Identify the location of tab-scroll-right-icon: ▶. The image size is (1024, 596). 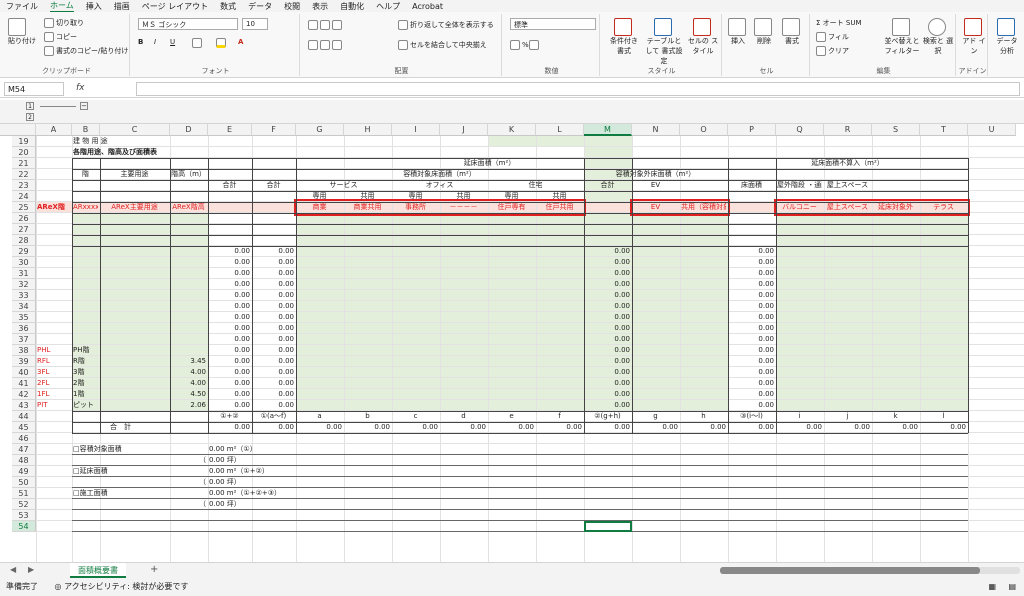
(31, 569).